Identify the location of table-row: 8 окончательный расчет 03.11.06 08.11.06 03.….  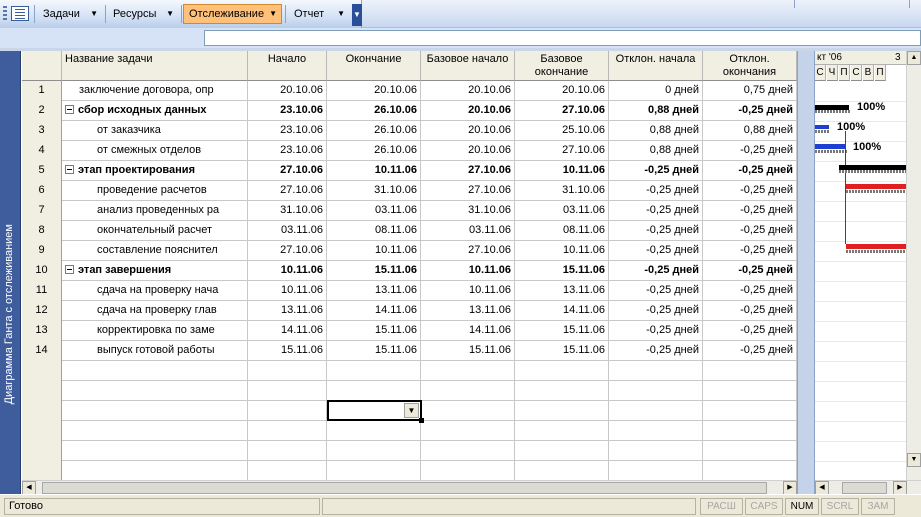
(409, 231).